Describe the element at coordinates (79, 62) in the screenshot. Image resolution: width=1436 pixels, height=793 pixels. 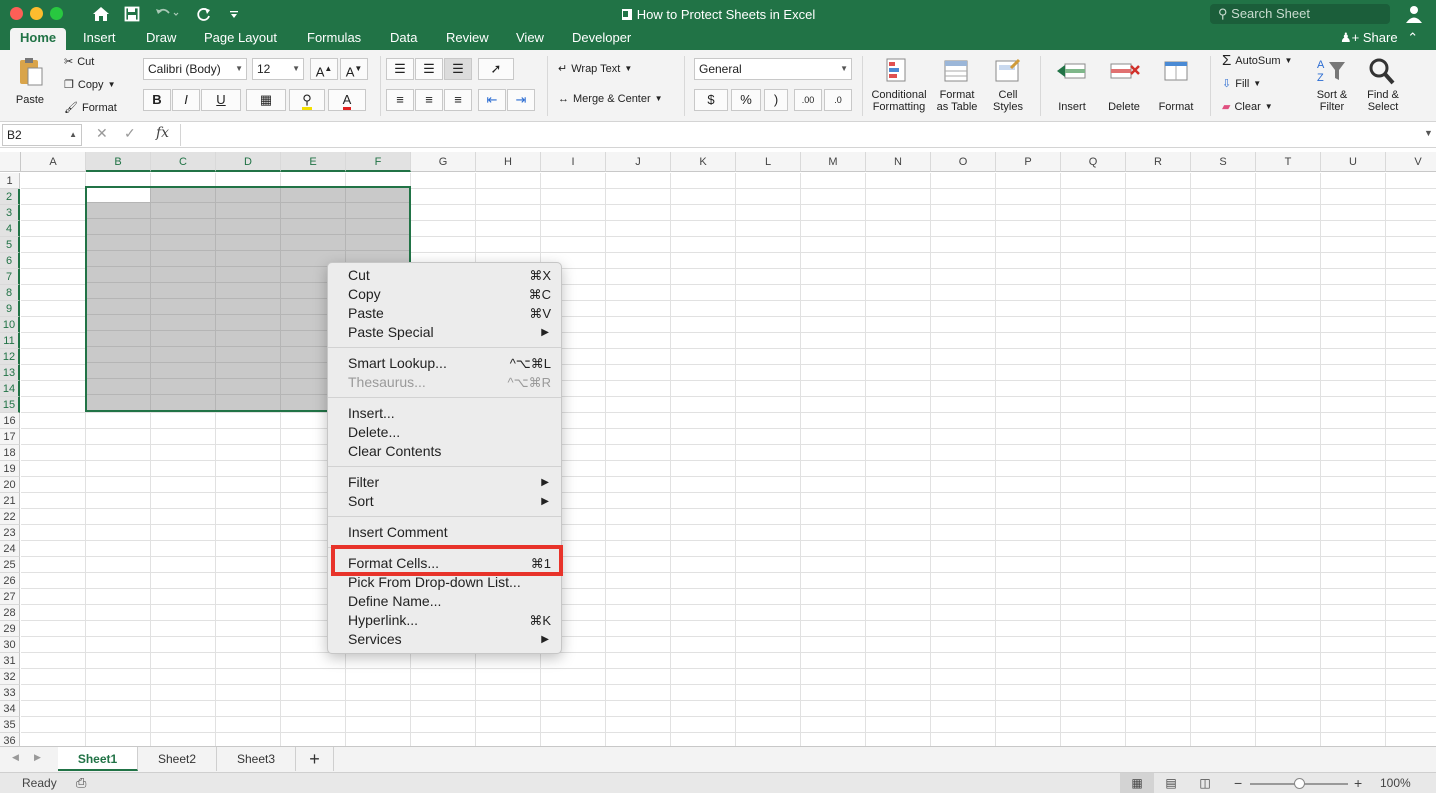
I see `cut-button: ✂ Cut` at that location.